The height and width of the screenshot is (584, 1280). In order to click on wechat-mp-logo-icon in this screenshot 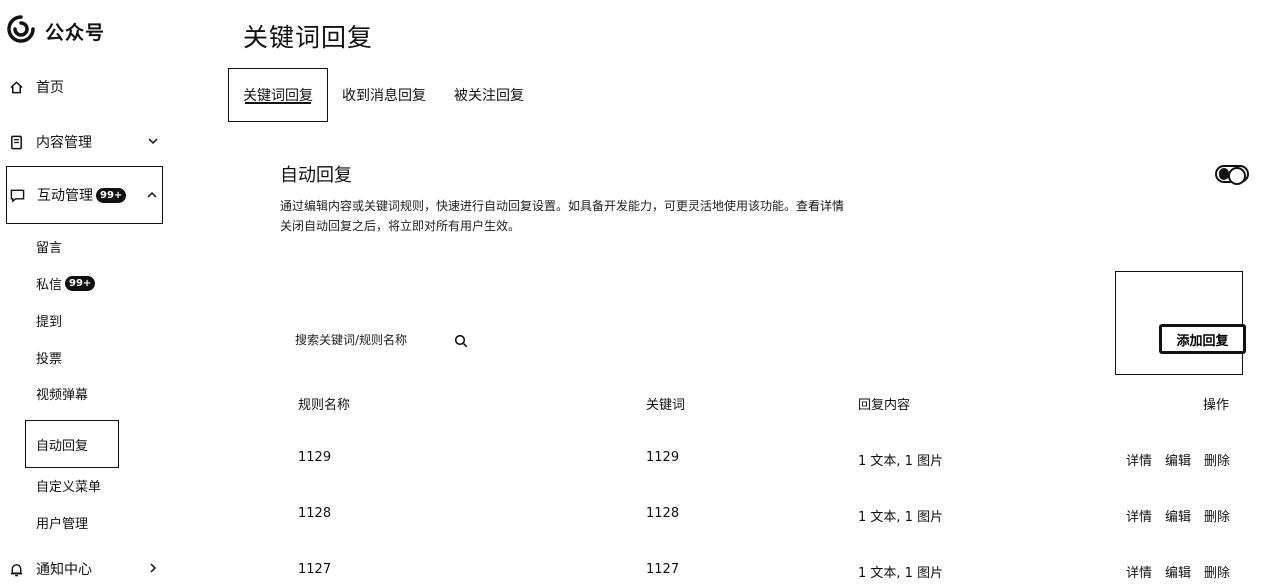, I will do `click(21, 31)`.